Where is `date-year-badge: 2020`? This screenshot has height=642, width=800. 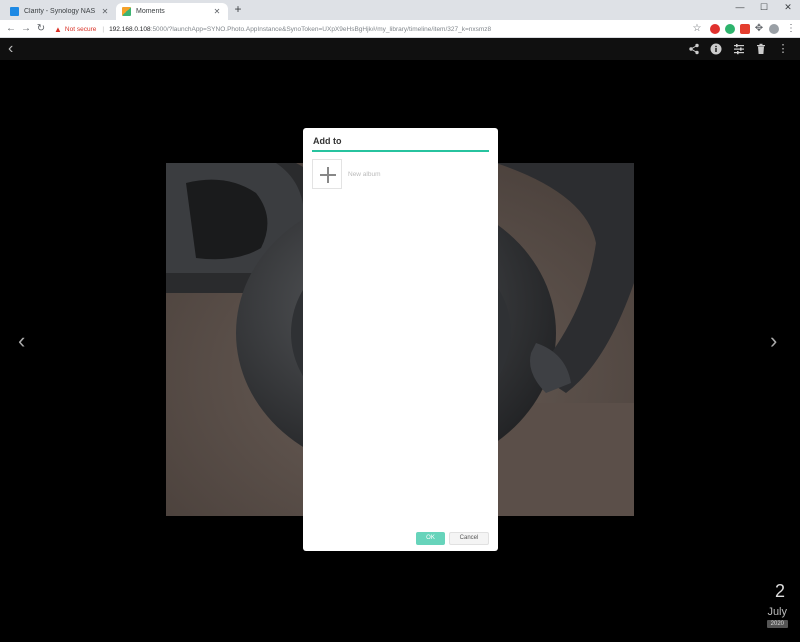
date-year-badge: 2020 is located at coordinates (777, 624).